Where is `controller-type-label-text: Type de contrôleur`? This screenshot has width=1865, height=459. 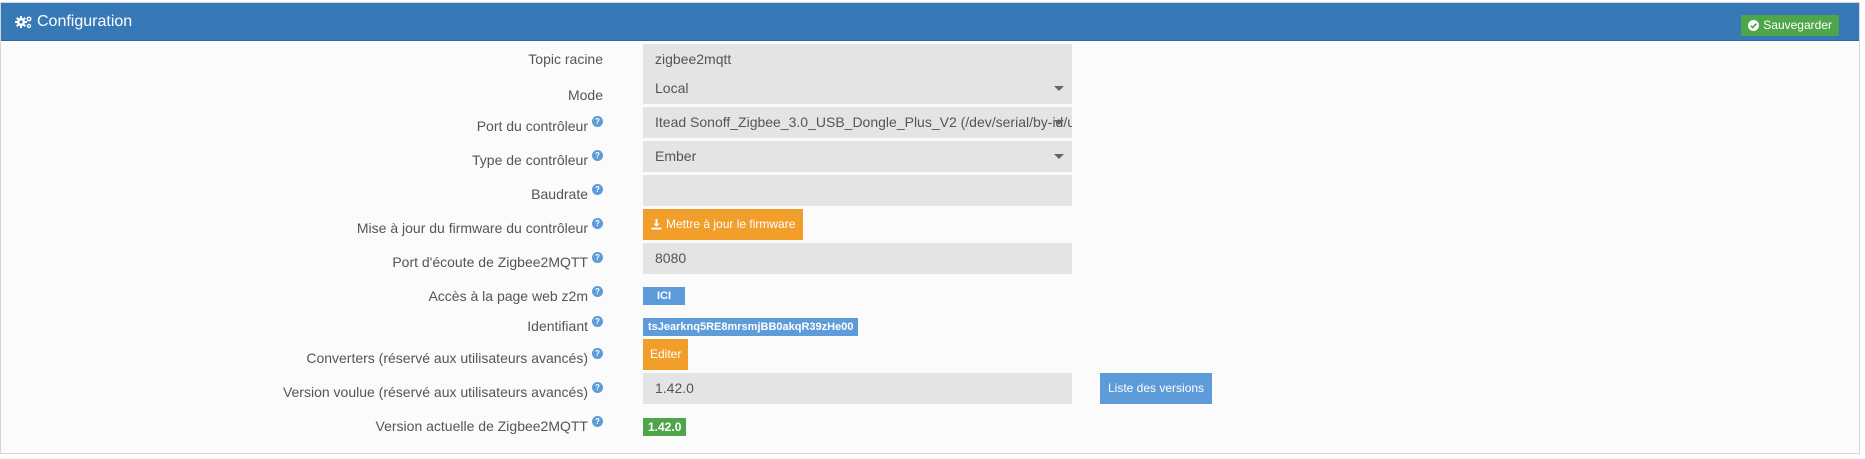 controller-type-label-text: Type de contrôleur is located at coordinates (530, 160).